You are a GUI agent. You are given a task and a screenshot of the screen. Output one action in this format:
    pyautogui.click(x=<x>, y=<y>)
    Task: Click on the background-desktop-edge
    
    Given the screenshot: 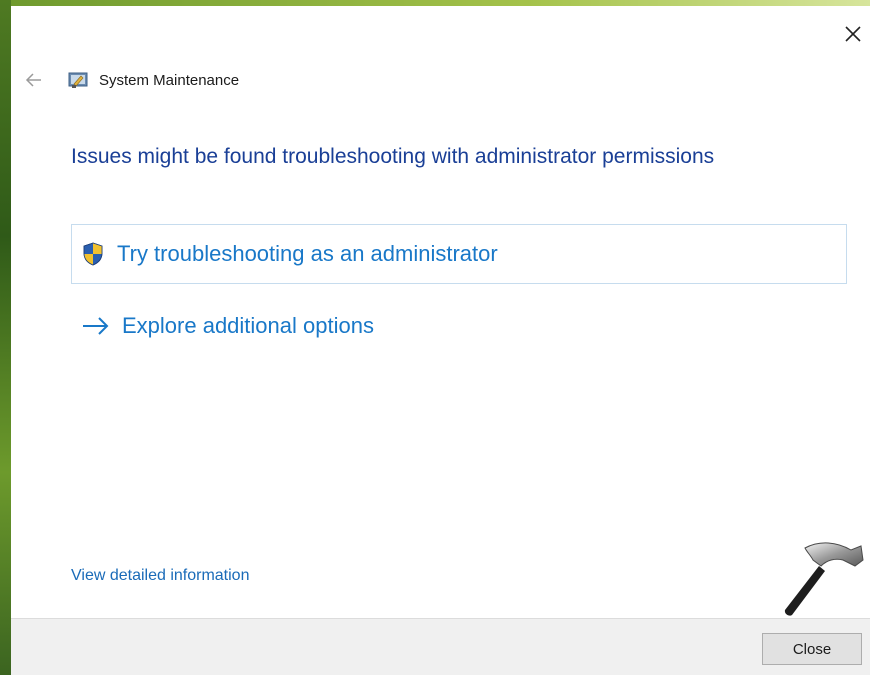 What is the action you would take?
    pyautogui.click(x=5, y=337)
    